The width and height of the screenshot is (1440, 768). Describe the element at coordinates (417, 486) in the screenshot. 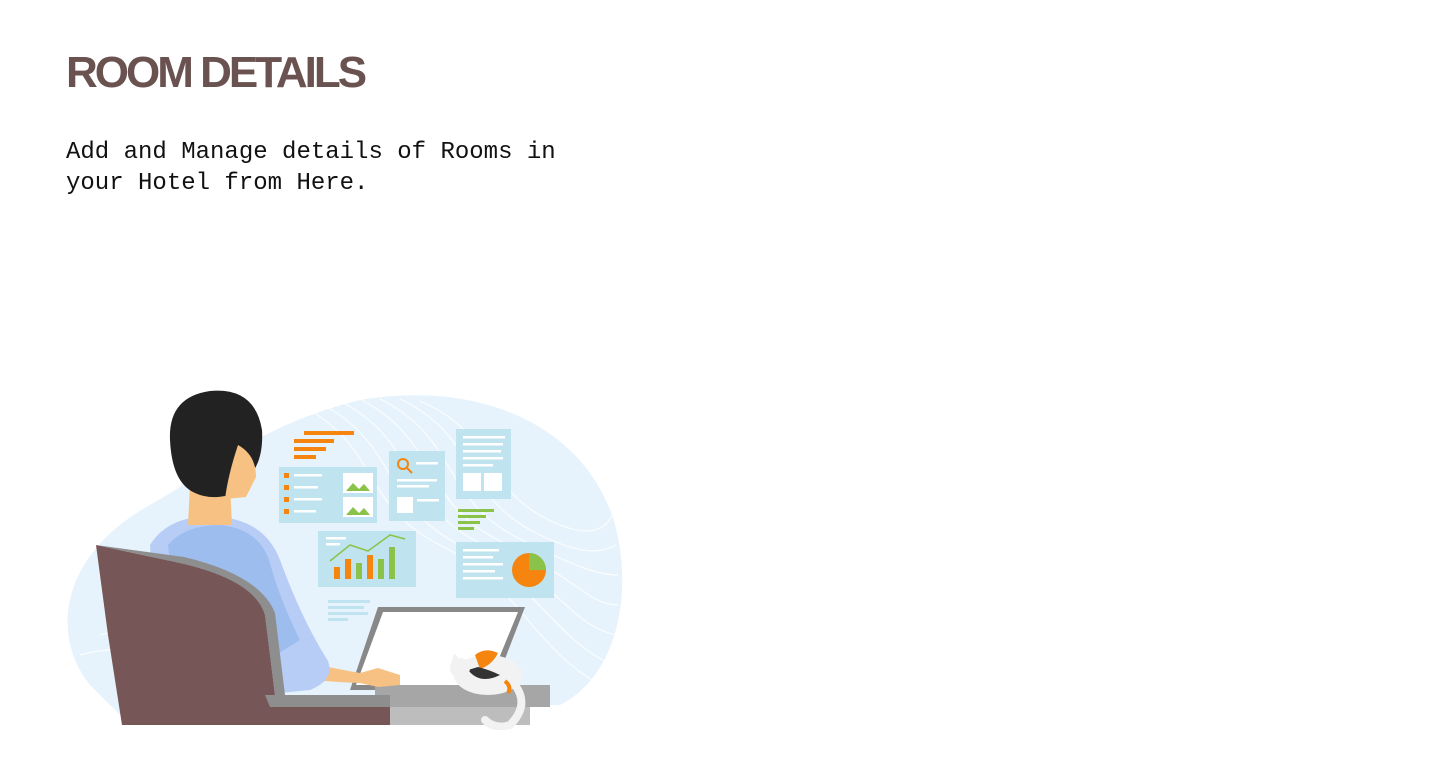

I see `search-panel-icon` at that location.